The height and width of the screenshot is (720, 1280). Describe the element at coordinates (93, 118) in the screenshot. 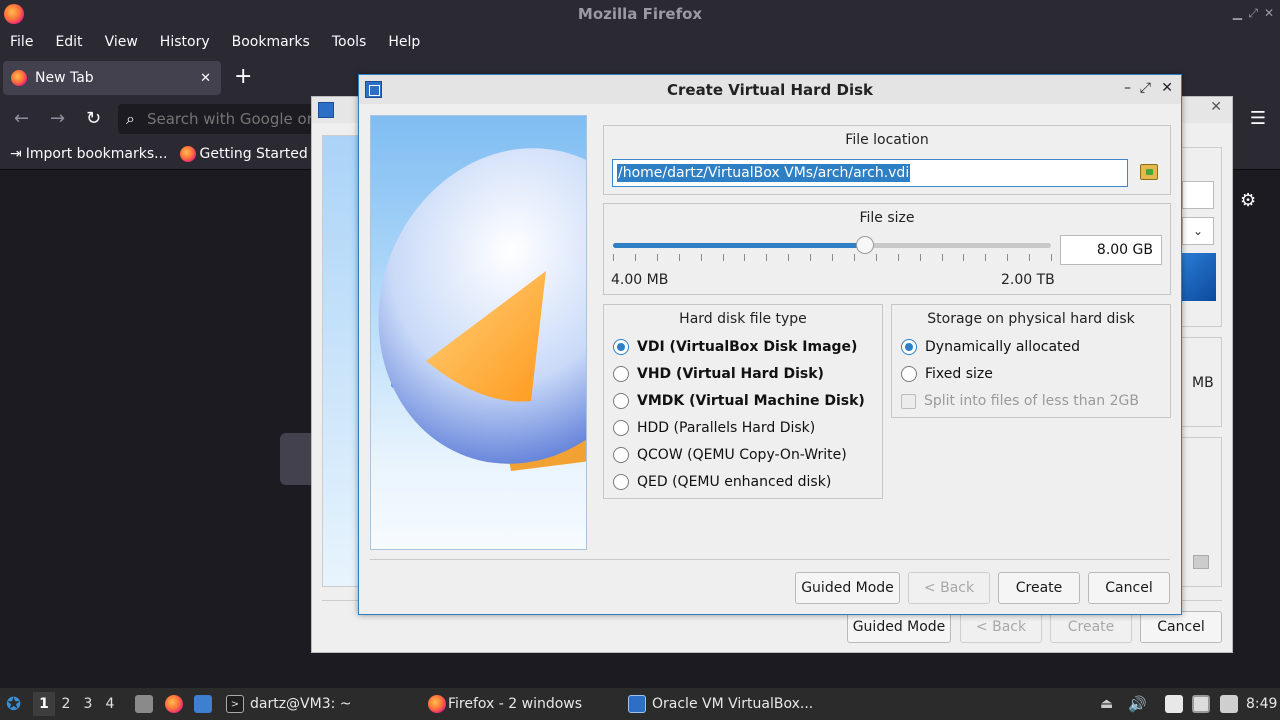

I see `reload-icon: ↻` at that location.